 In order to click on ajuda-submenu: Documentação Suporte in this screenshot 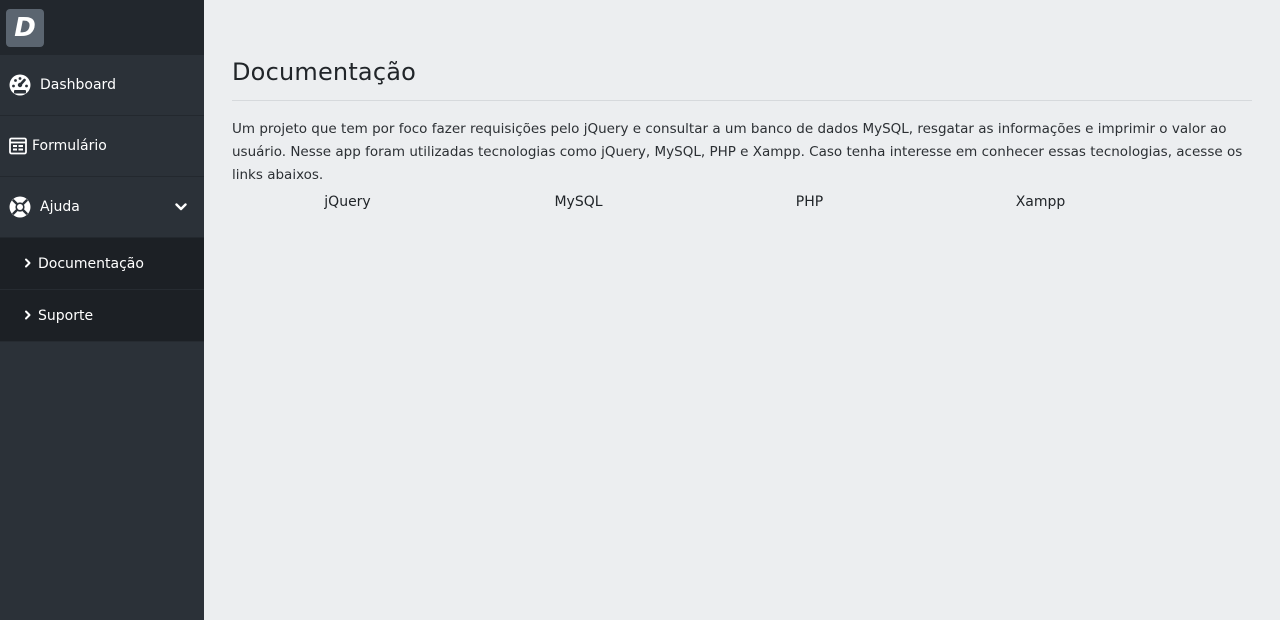, I will do `click(102, 290)`.